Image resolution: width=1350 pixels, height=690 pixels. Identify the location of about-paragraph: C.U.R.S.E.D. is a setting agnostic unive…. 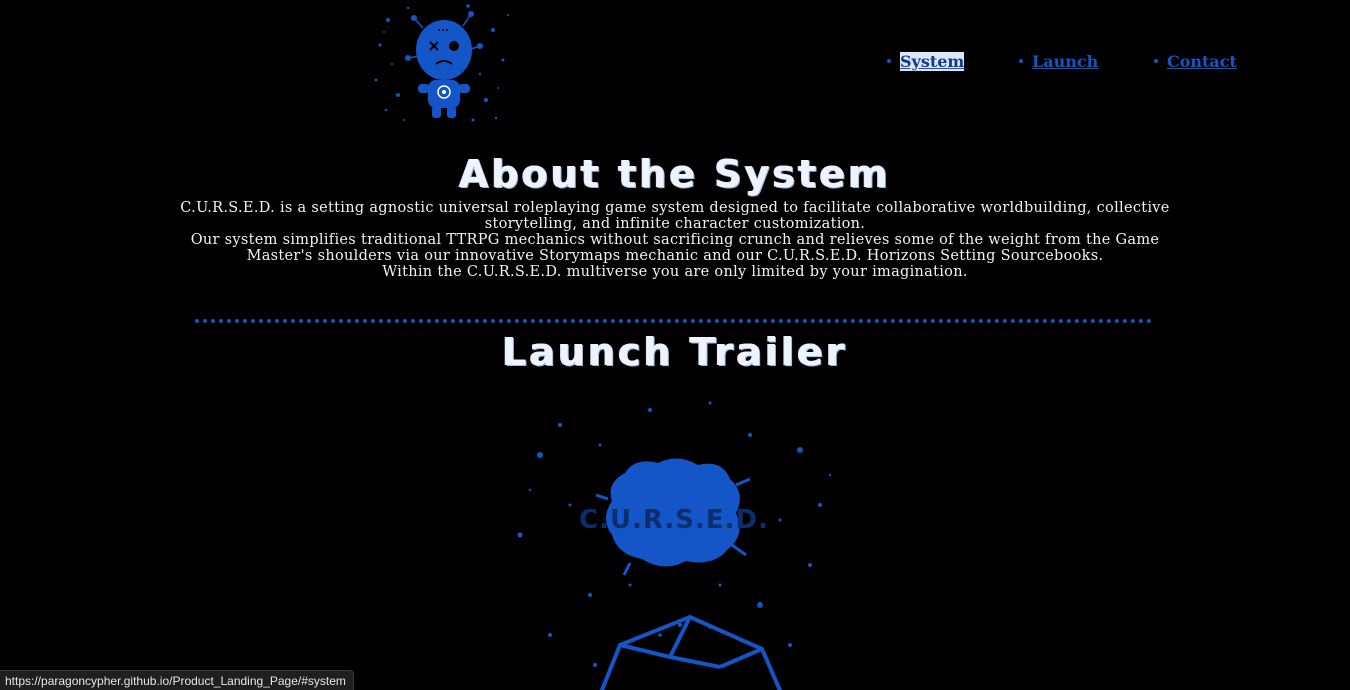
(675, 216).